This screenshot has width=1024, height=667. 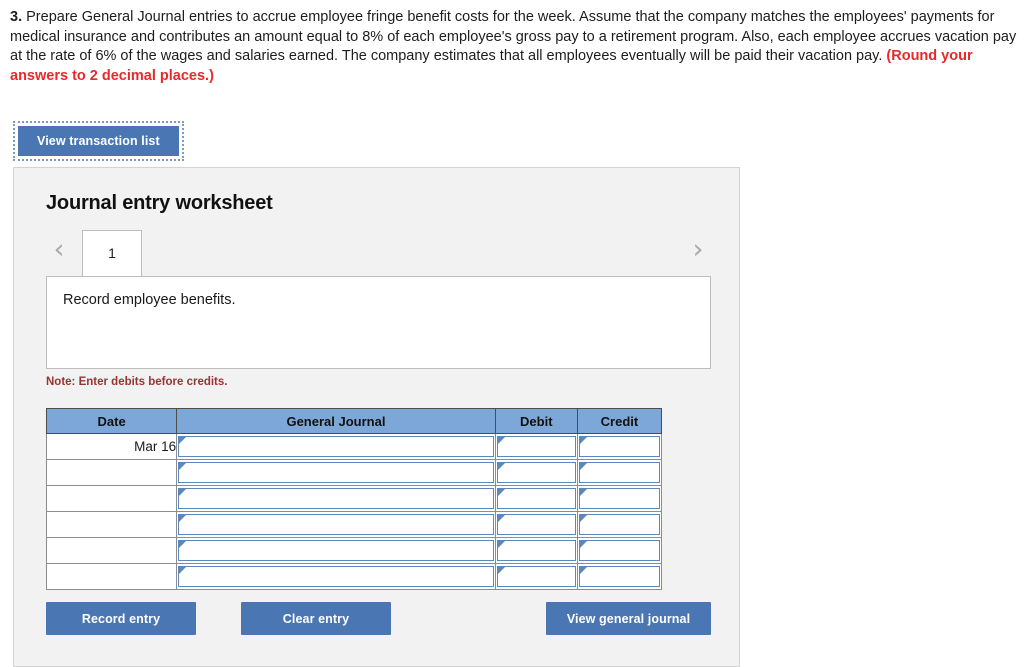 I want to click on date-cell: Mar 16, so click(x=111, y=446).